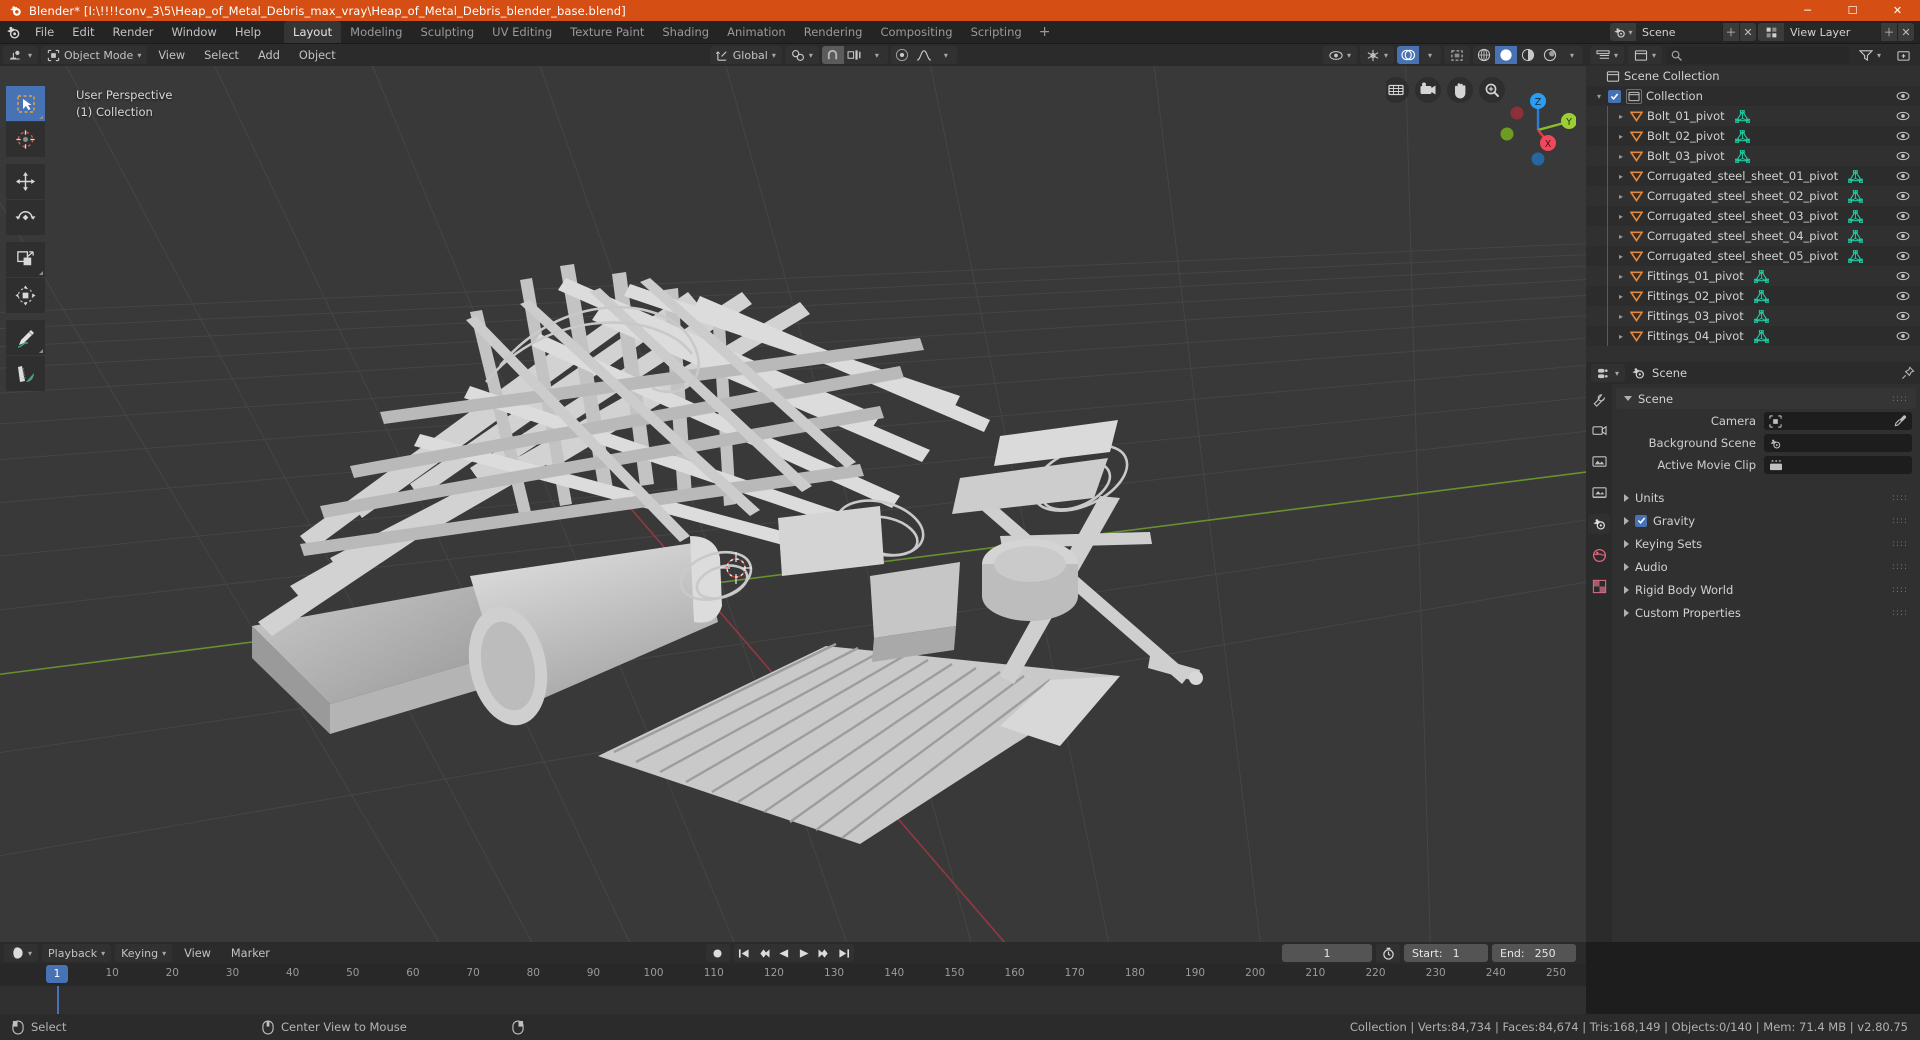  I want to click on outliner-row-object: ▸ Bolt_03_pivot, so click(1753, 156).